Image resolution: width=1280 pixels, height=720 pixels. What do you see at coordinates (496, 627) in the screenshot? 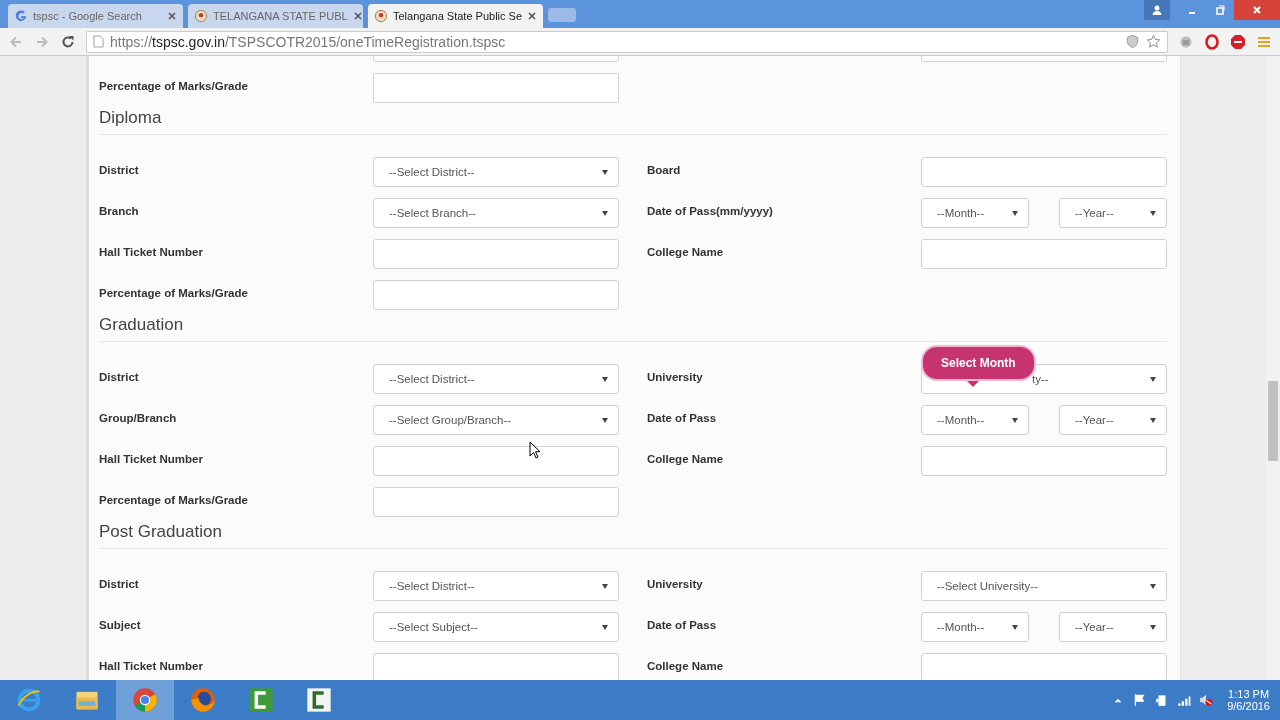
I see `select-dropdown: --Select Subject--` at bounding box center [496, 627].